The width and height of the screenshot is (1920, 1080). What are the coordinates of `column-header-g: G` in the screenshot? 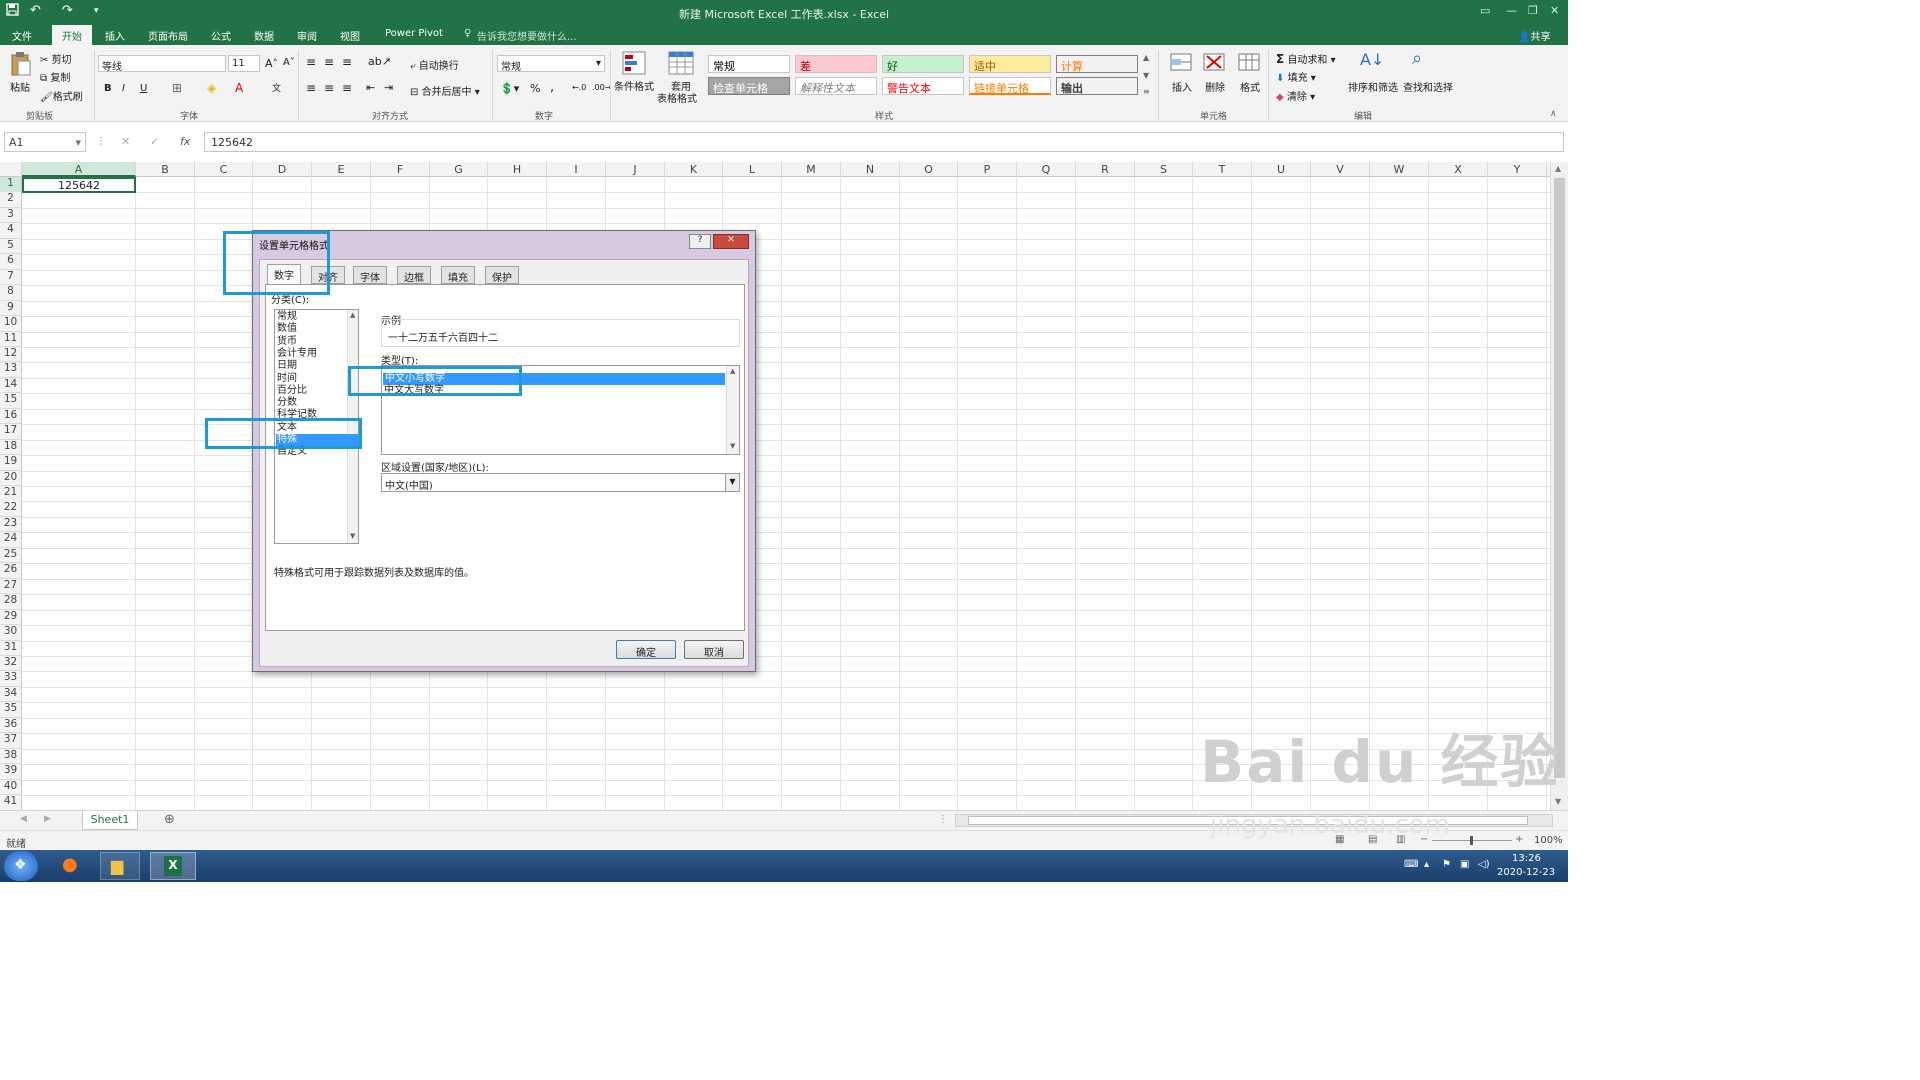 It's located at (459, 169).